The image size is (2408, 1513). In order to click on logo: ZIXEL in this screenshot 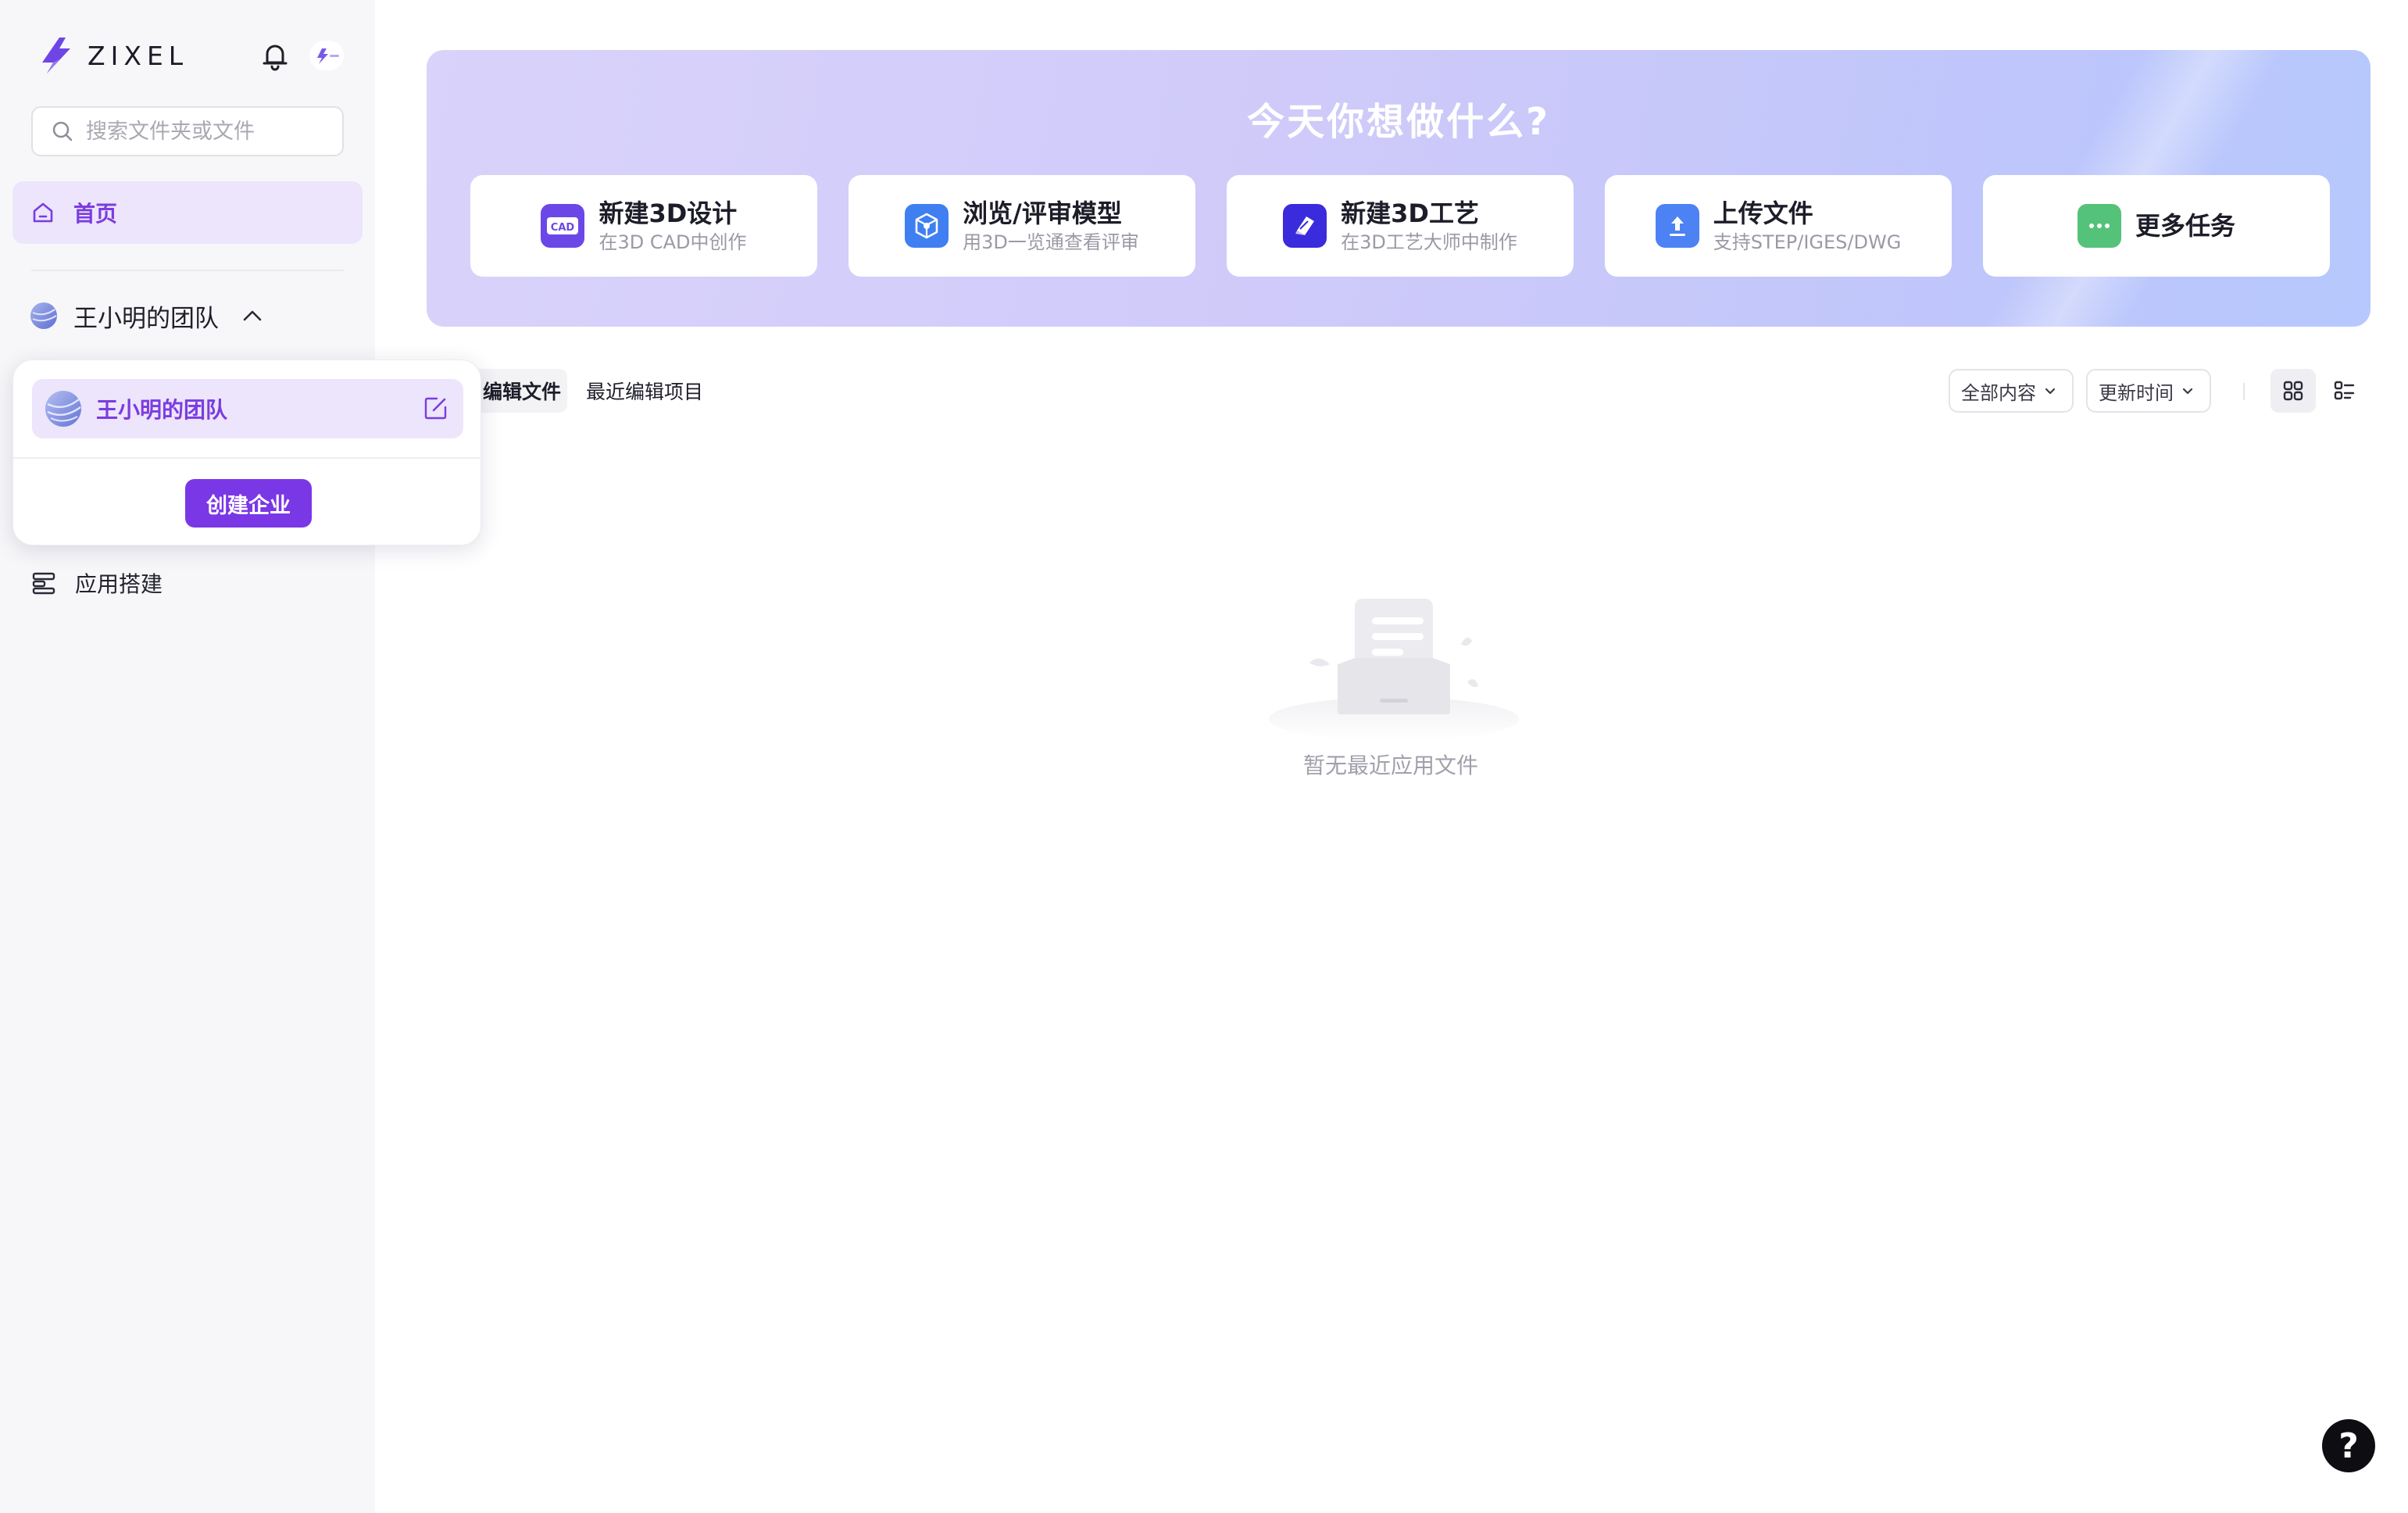, I will do `click(112, 55)`.